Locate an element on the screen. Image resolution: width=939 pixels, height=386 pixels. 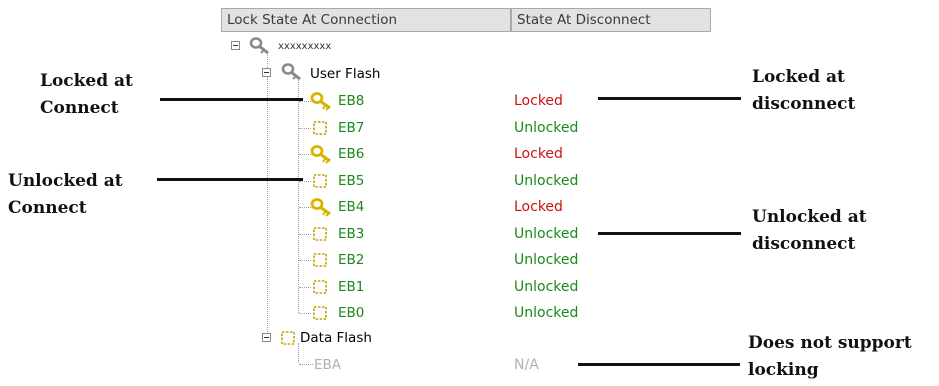
device-name: xxxxxxxxx is located at coordinates (304, 47).